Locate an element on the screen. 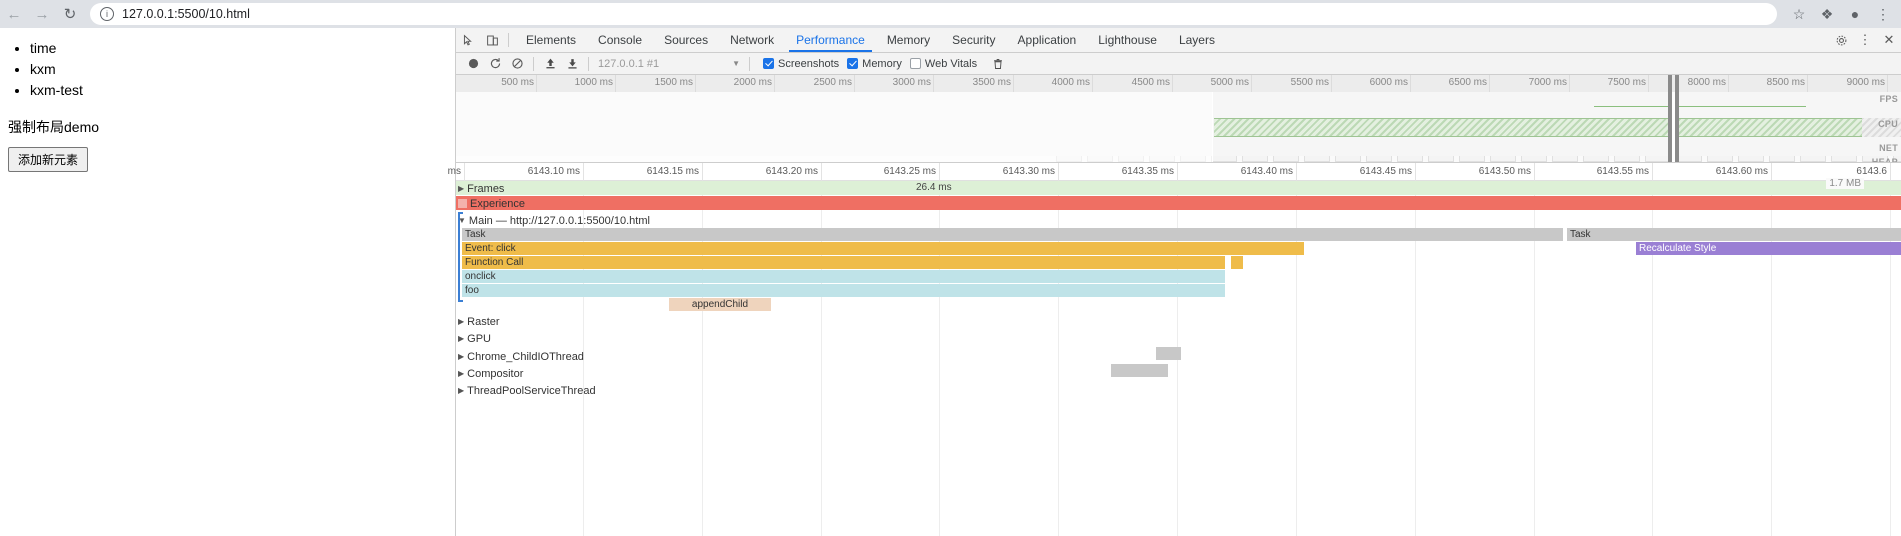  gear-icon is located at coordinates (1841, 40).